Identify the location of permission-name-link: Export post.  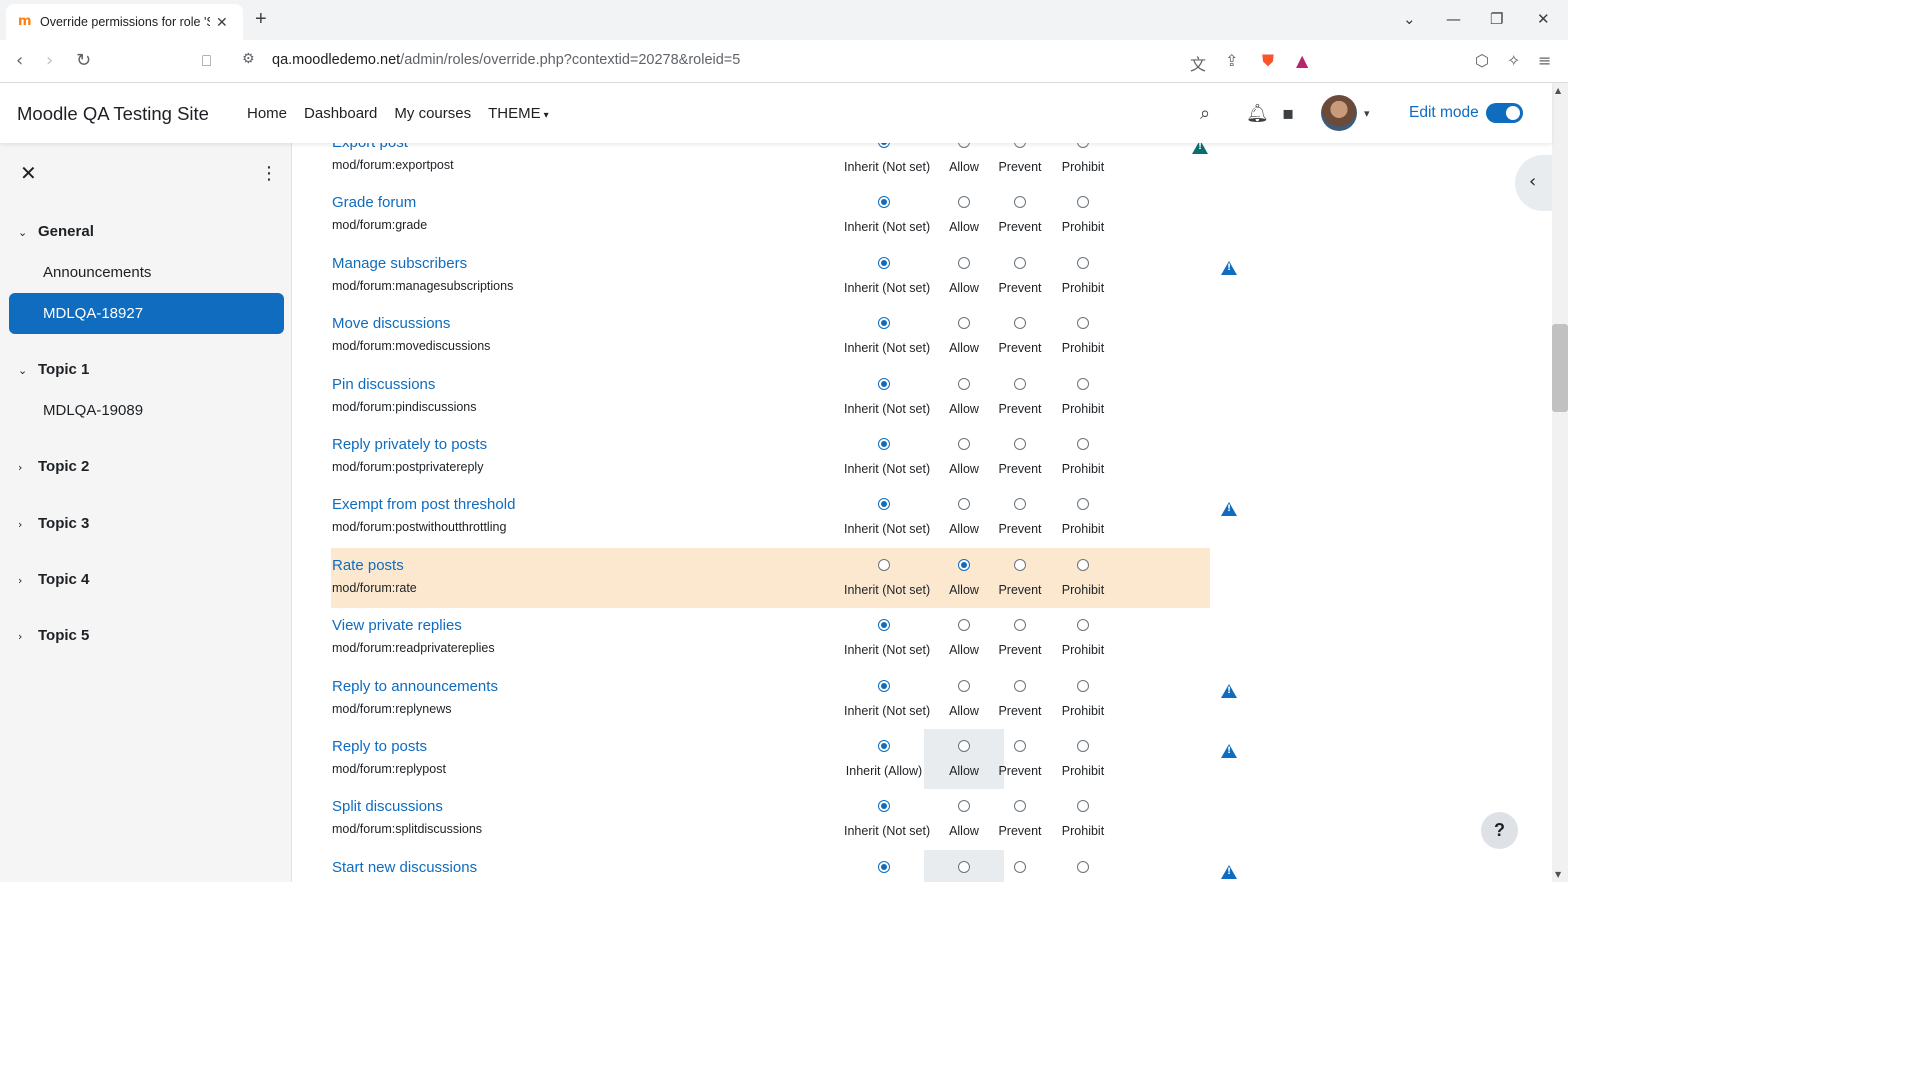
(370, 147).